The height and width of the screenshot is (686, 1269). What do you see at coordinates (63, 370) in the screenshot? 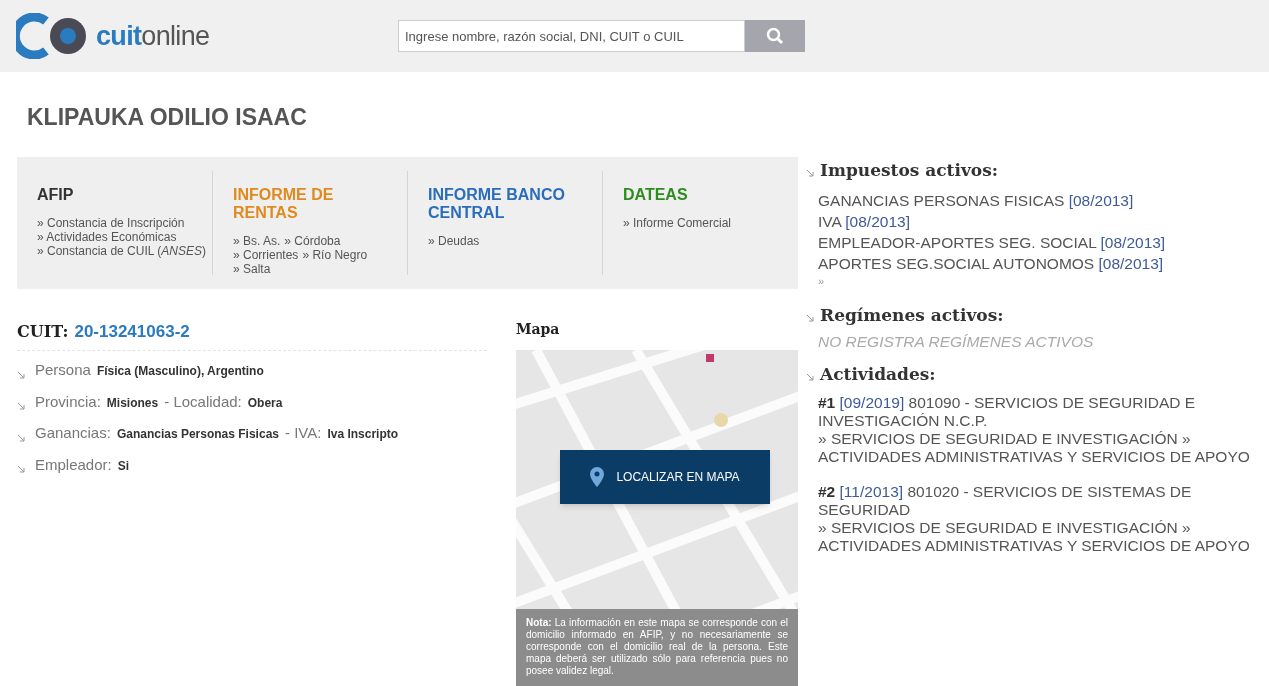
I see `detail-label: Persona` at bounding box center [63, 370].